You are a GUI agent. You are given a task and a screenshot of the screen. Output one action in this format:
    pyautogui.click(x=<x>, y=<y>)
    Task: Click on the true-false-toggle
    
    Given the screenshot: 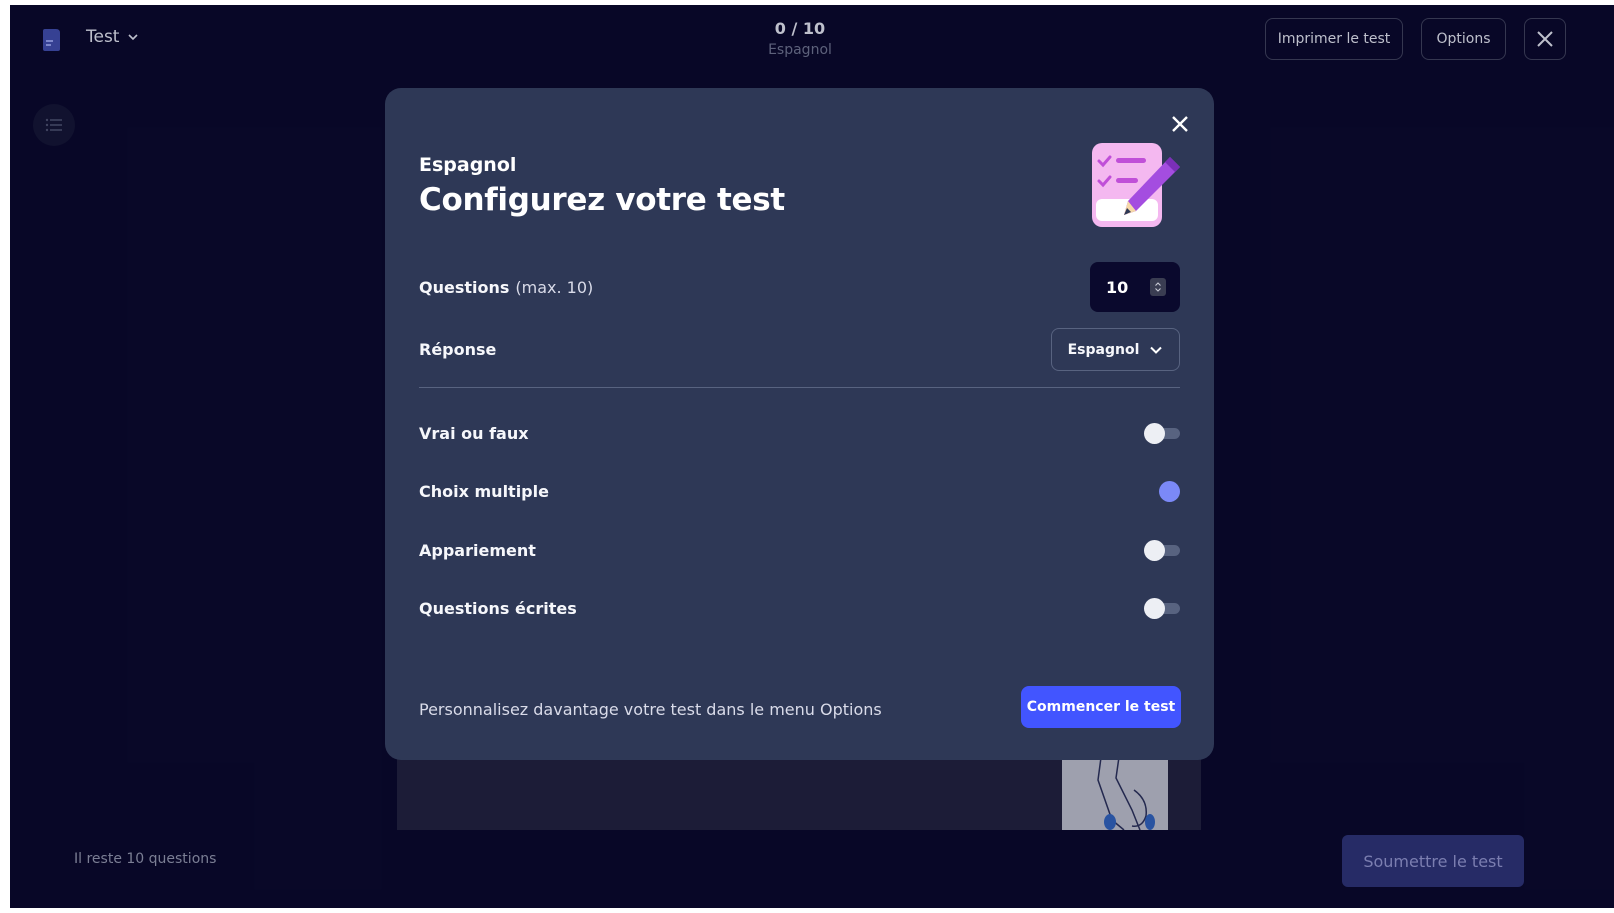 What is the action you would take?
    pyautogui.click(x=1162, y=433)
    